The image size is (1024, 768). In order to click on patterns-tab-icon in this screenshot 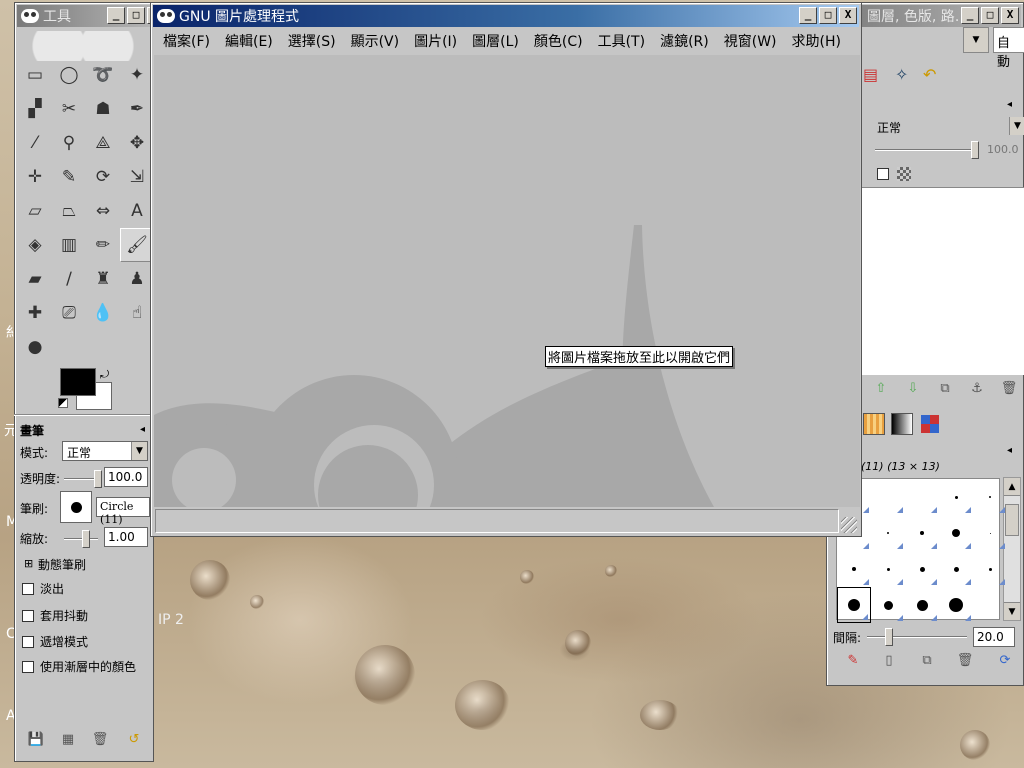, I will do `click(874, 424)`.